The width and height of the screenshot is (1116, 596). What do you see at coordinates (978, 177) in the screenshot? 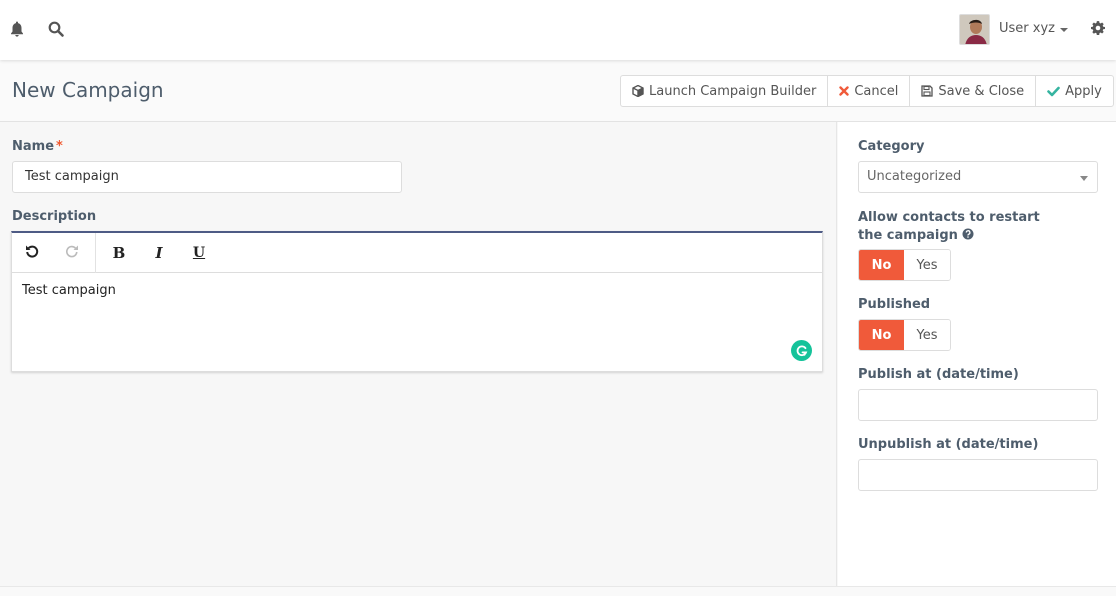
I see `category-select: Uncategorized` at bounding box center [978, 177].